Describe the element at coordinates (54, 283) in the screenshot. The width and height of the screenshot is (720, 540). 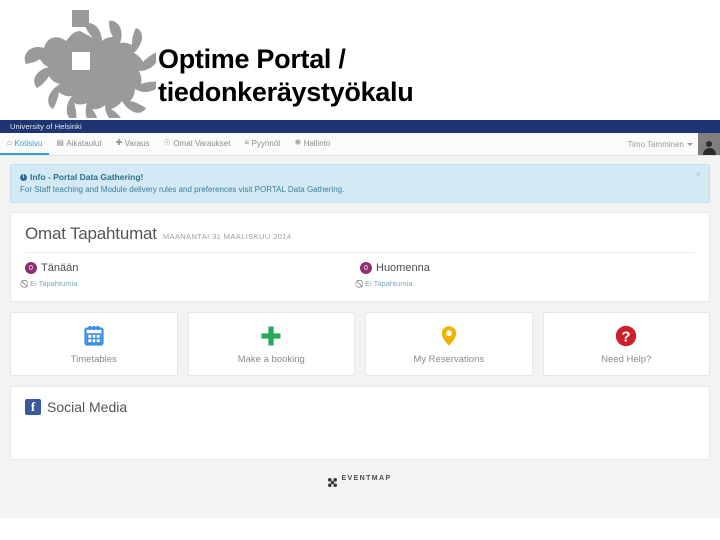
I see `events-today-empty-label: Ei Tapahtumia` at that location.